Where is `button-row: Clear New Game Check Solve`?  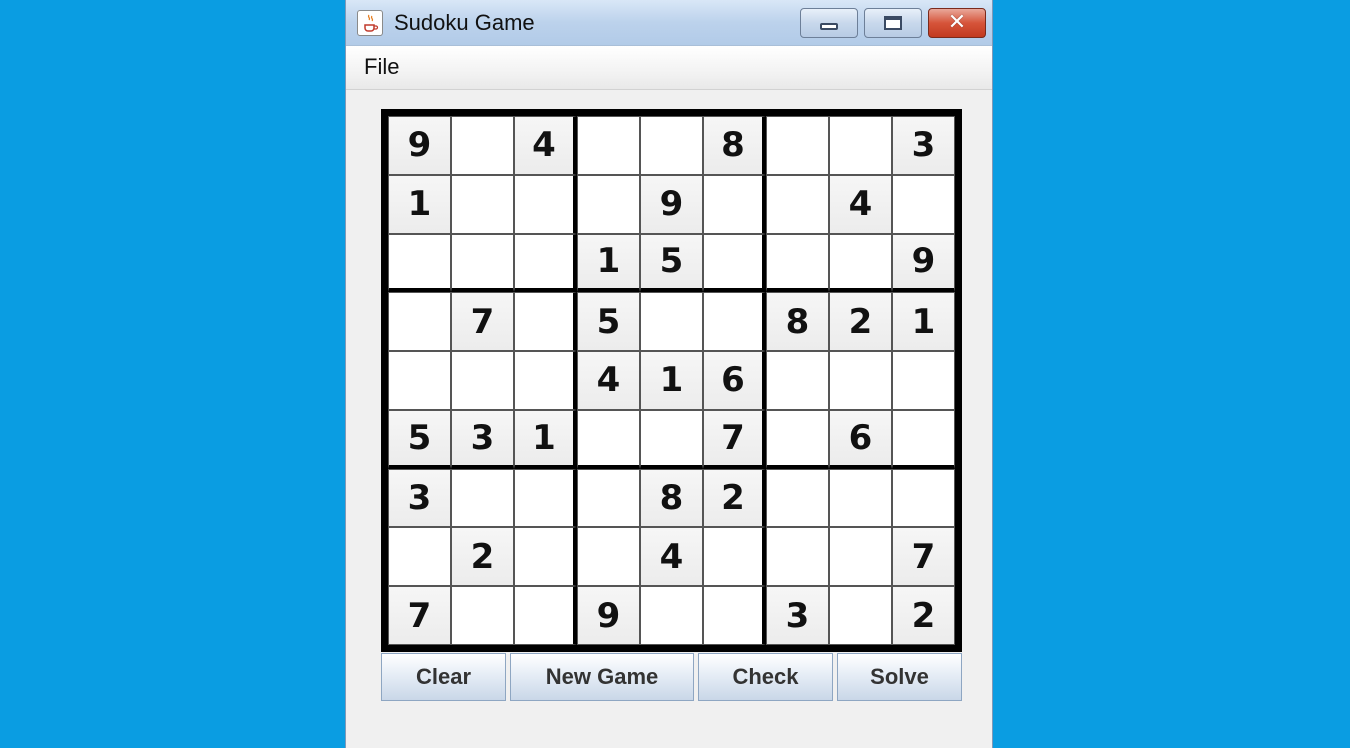 button-row: Clear New Game Check Solve is located at coordinates (671, 677).